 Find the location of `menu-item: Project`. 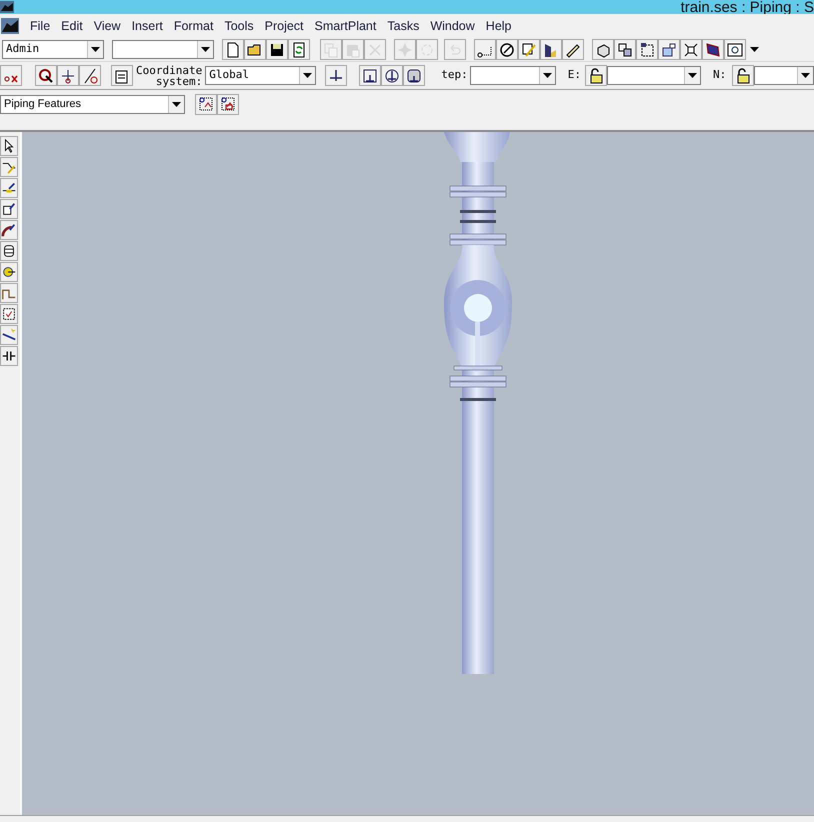

menu-item: Project is located at coordinates (284, 26).